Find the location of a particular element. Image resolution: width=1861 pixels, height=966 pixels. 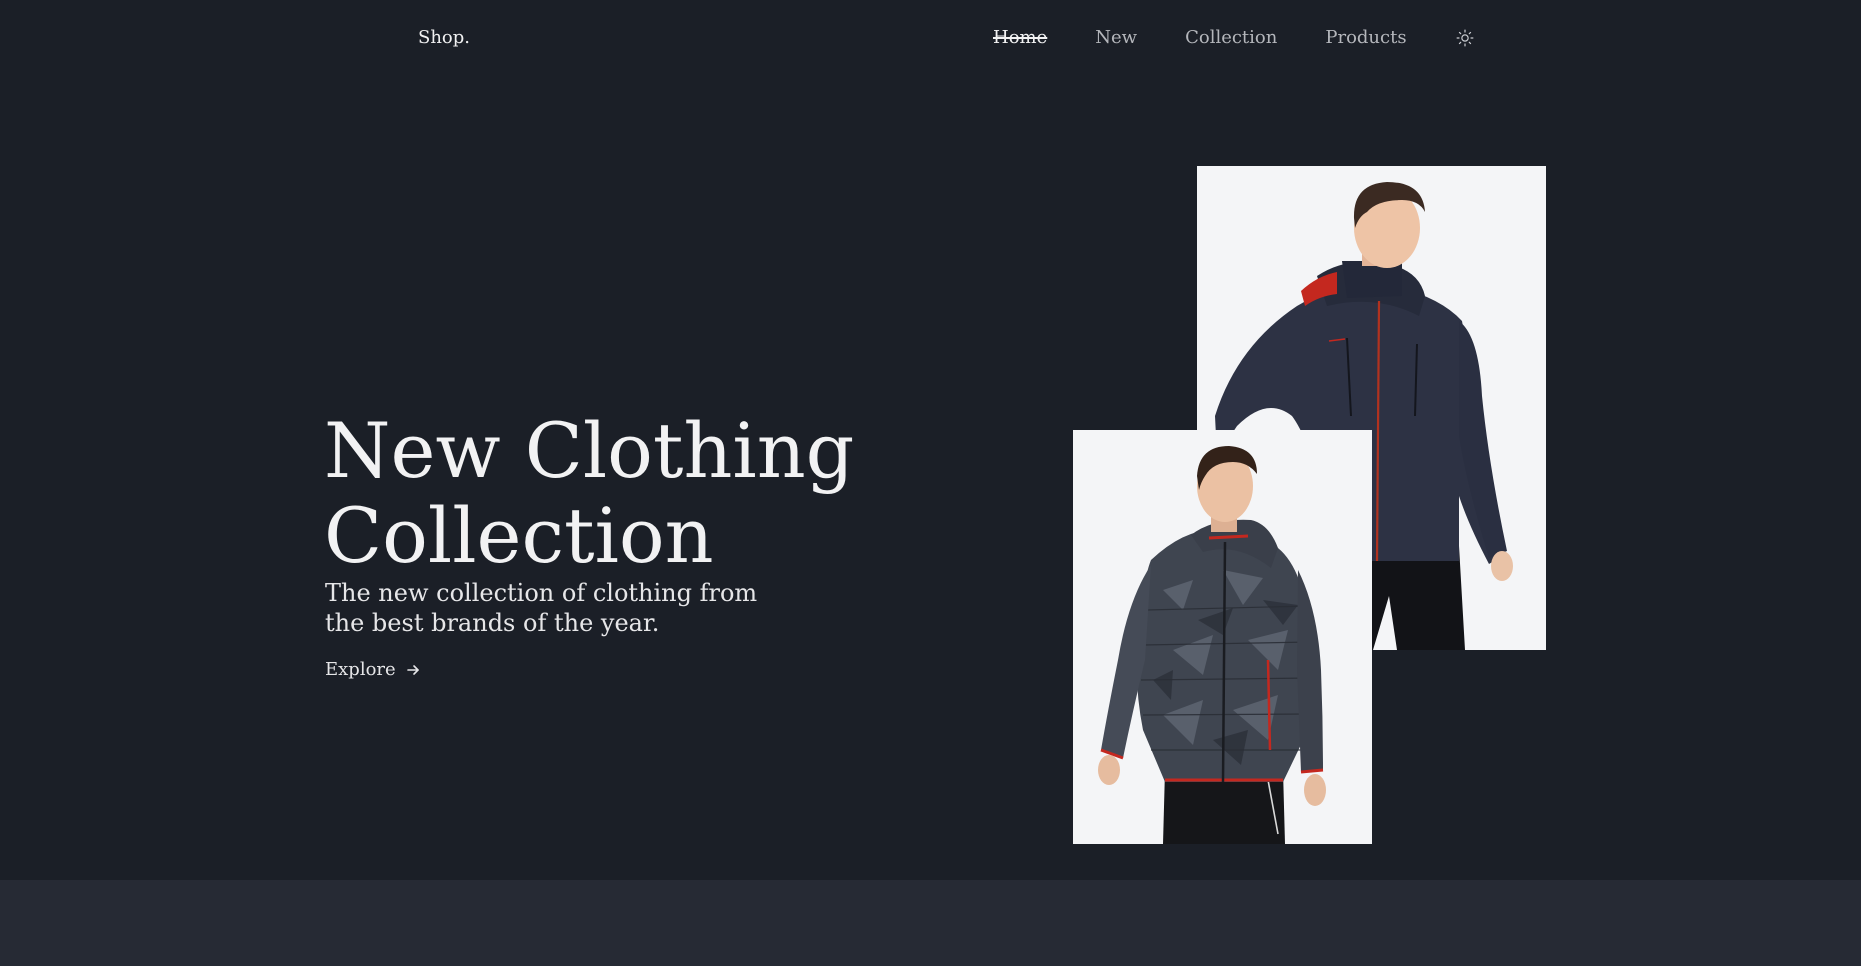

explore-label: Explore is located at coordinates (360, 669).